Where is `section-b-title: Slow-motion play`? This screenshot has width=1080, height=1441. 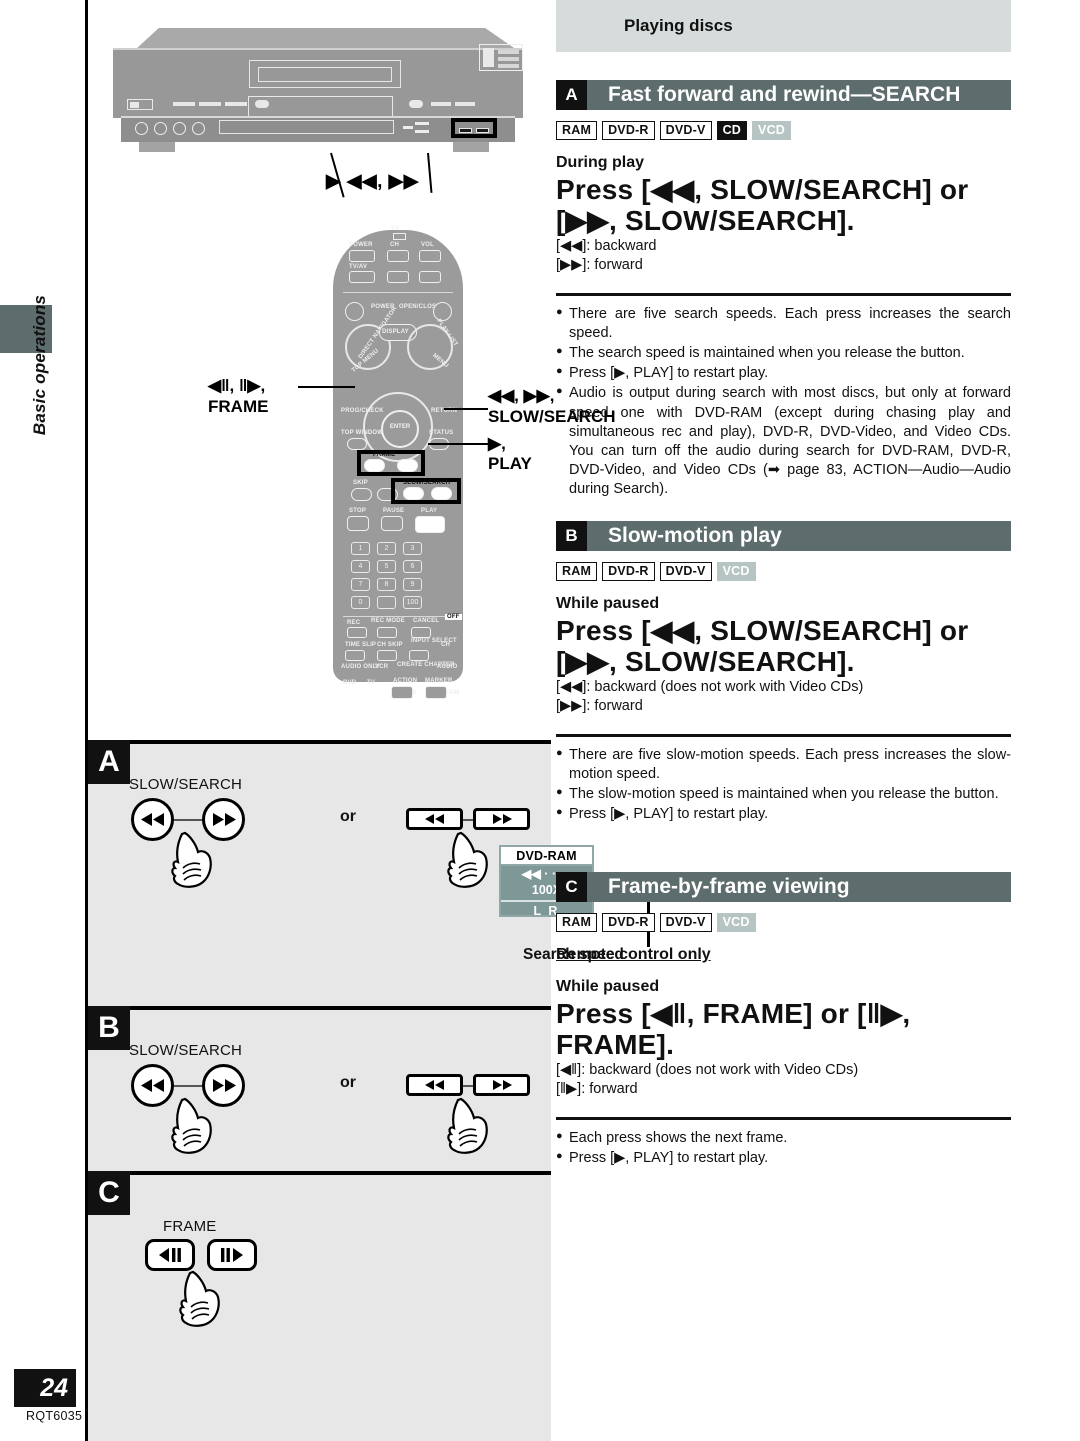 section-b-title: Slow-motion play is located at coordinates (695, 535).